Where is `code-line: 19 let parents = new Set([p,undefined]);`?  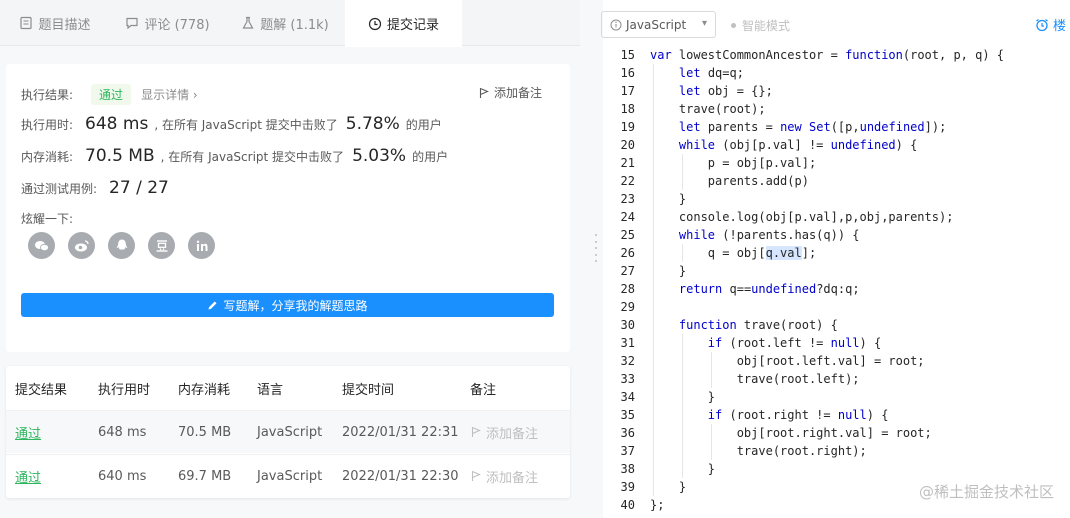 code-line: 19 let parents = new Set([p,undefined]); is located at coordinates (836, 127).